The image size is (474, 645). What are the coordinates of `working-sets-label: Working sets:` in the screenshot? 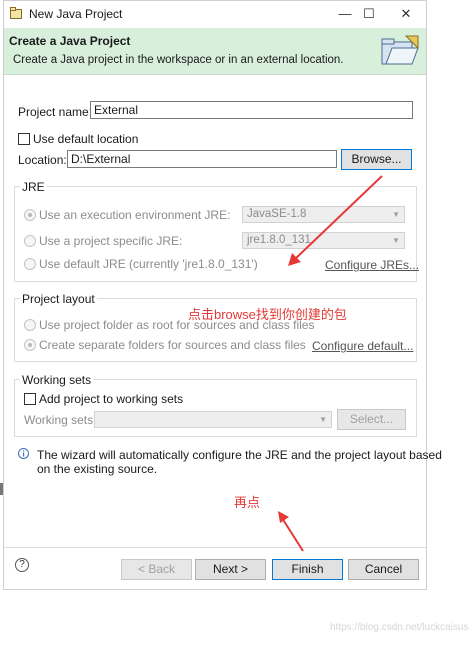 It's located at (60, 420).